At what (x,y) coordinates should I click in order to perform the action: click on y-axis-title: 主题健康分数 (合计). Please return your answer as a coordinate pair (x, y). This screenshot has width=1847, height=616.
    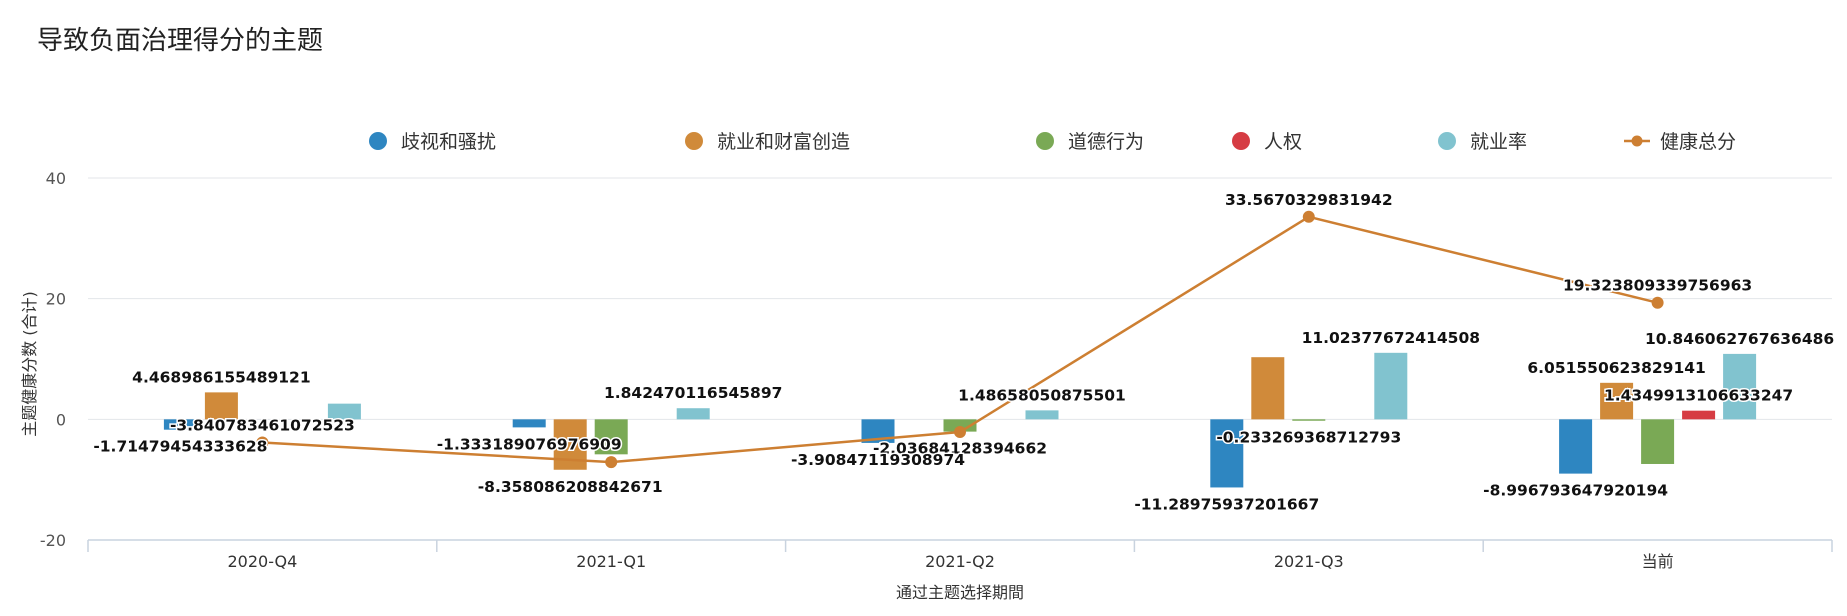
    Looking at the image, I should click on (29, 364).